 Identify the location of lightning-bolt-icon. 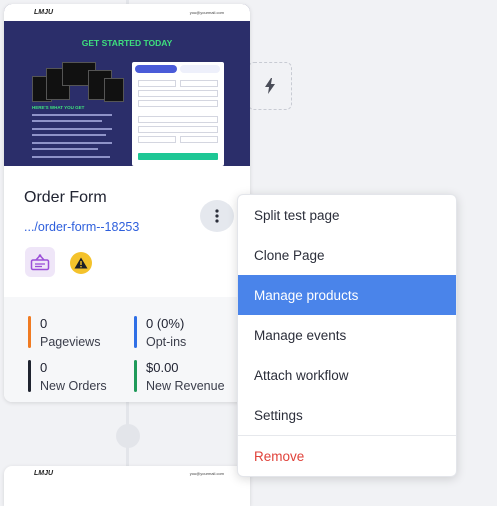
(270, 86).